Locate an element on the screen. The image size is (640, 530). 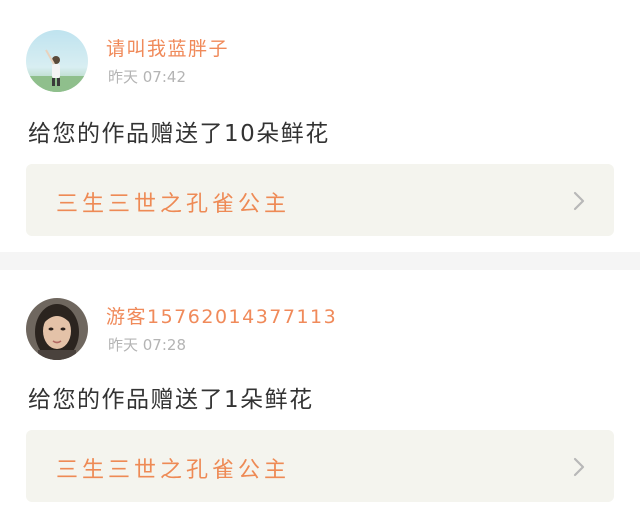
username: 游客15762014377113 is located at coordinates (221, 315).